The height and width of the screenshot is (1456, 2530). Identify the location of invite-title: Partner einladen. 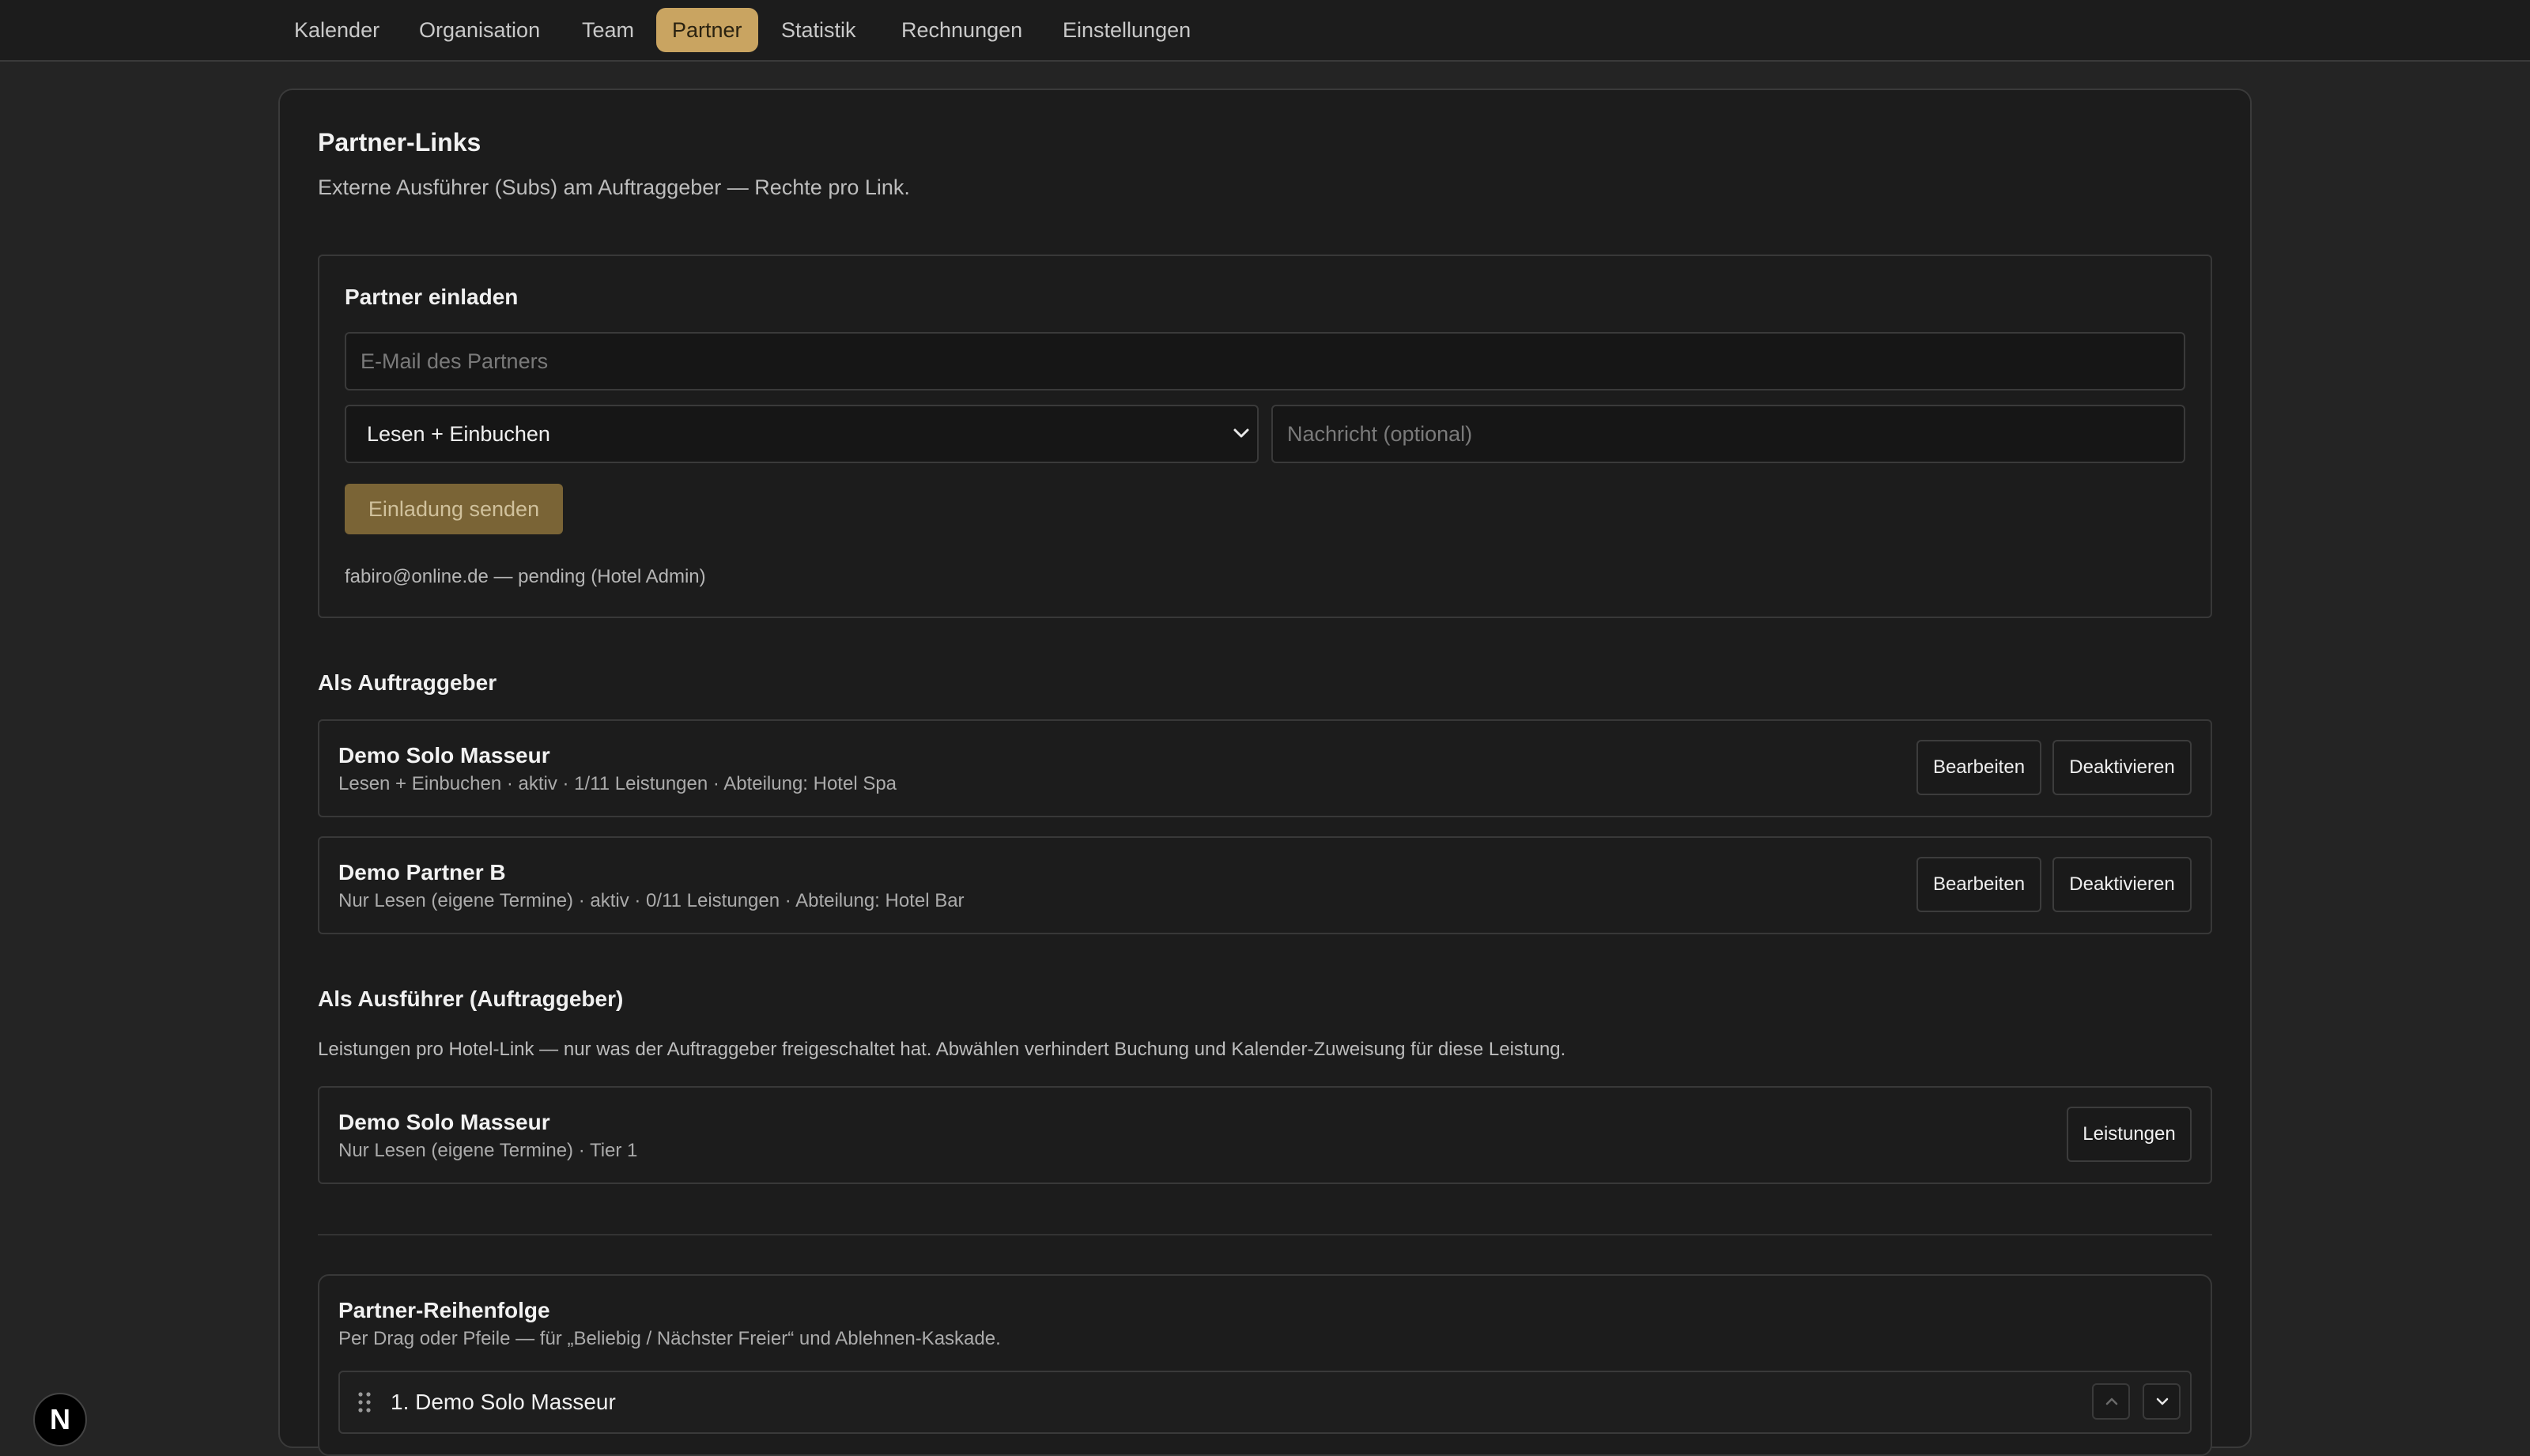
(432, 297).